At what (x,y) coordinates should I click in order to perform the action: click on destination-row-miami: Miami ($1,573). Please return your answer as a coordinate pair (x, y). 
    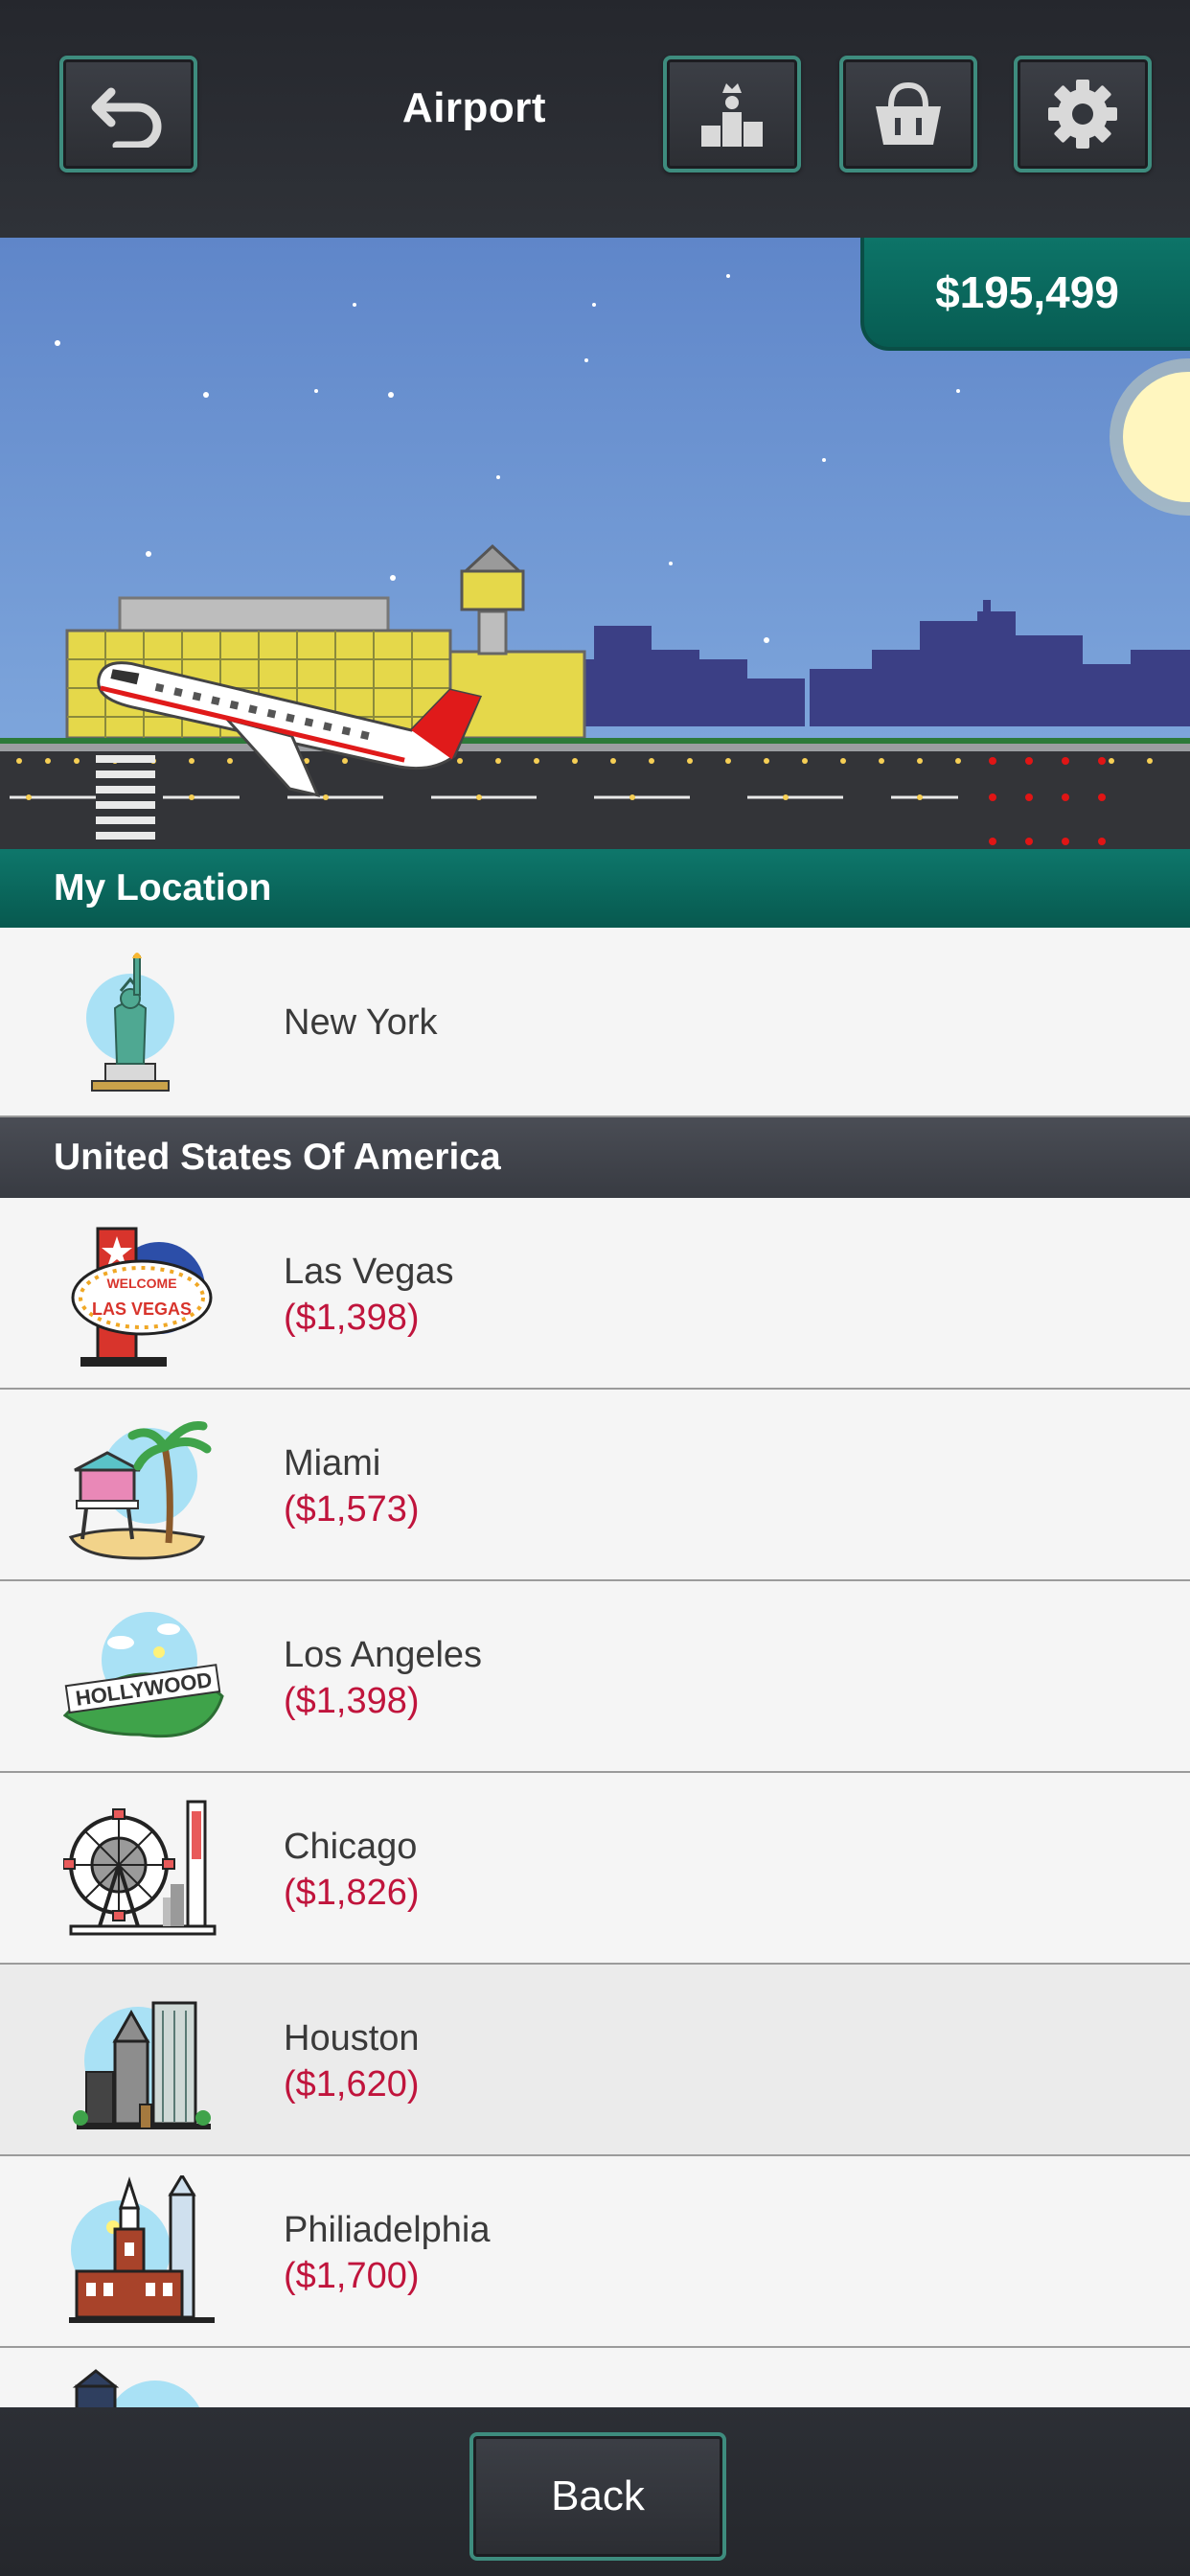
    Looking at the image, I should click on (595, 1485).